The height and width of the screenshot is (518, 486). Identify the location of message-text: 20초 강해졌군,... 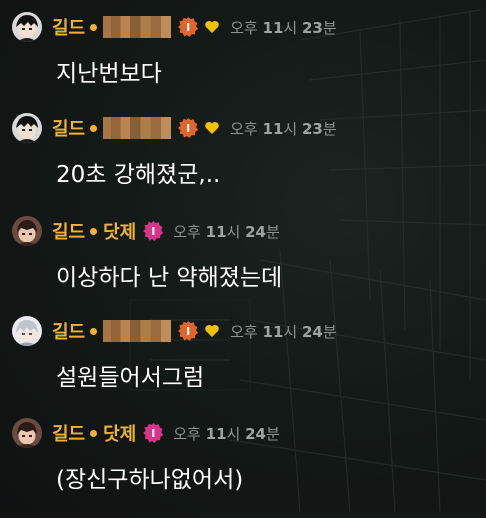
(138, 175).